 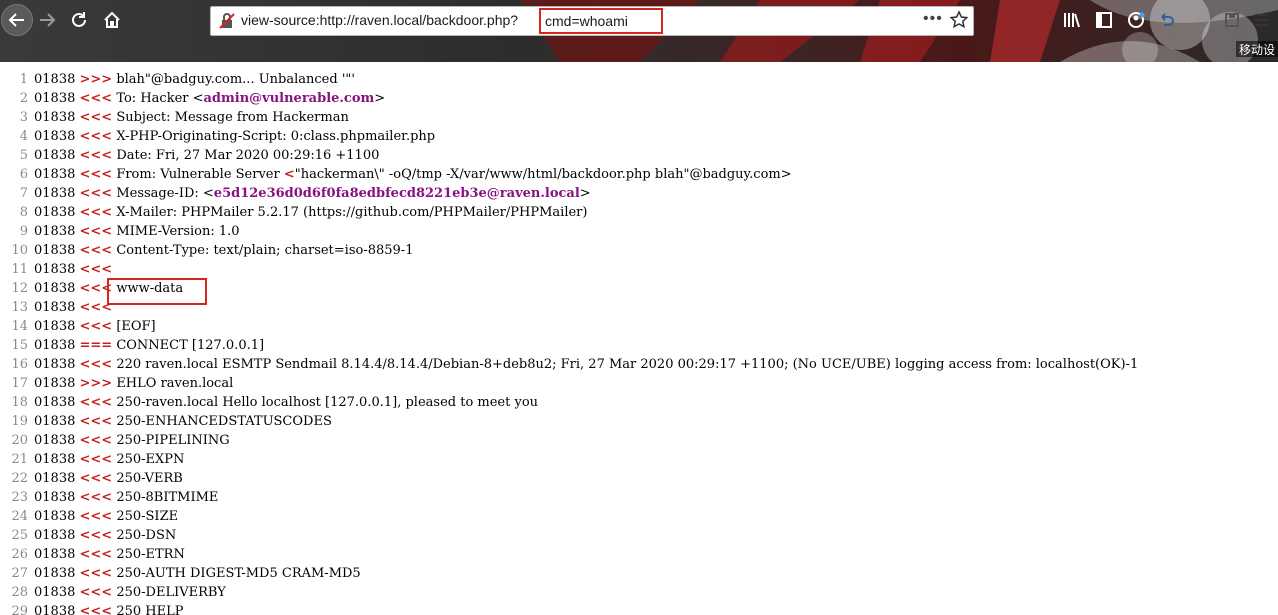 What do you see at coordinates (169, 592) in the screenshot?
I see `line-text: 250-DELIVERBY` at bounding box center [169, 592].